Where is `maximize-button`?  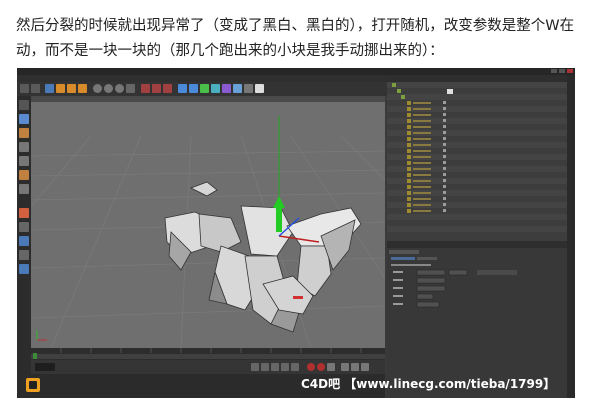 maximize-button is located at coordinates (562, 71).